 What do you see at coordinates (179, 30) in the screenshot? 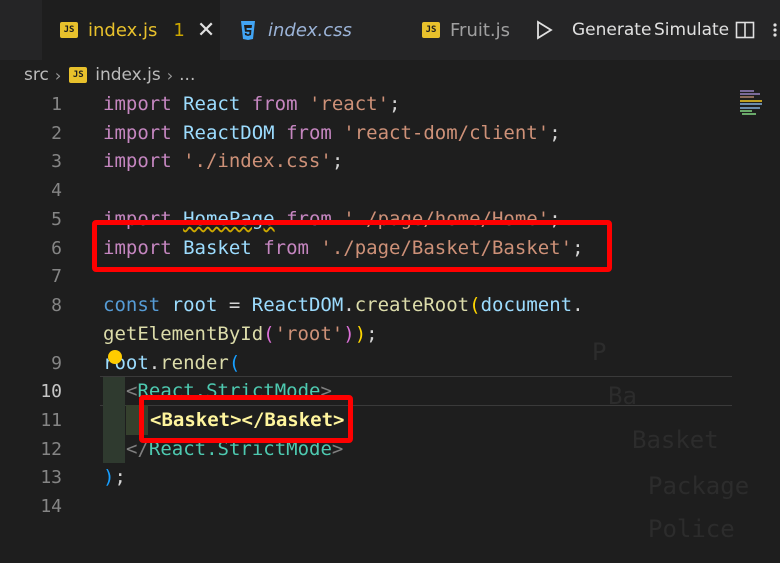
I see `problem-count-badge: 1` at bounding box center [179, 30].